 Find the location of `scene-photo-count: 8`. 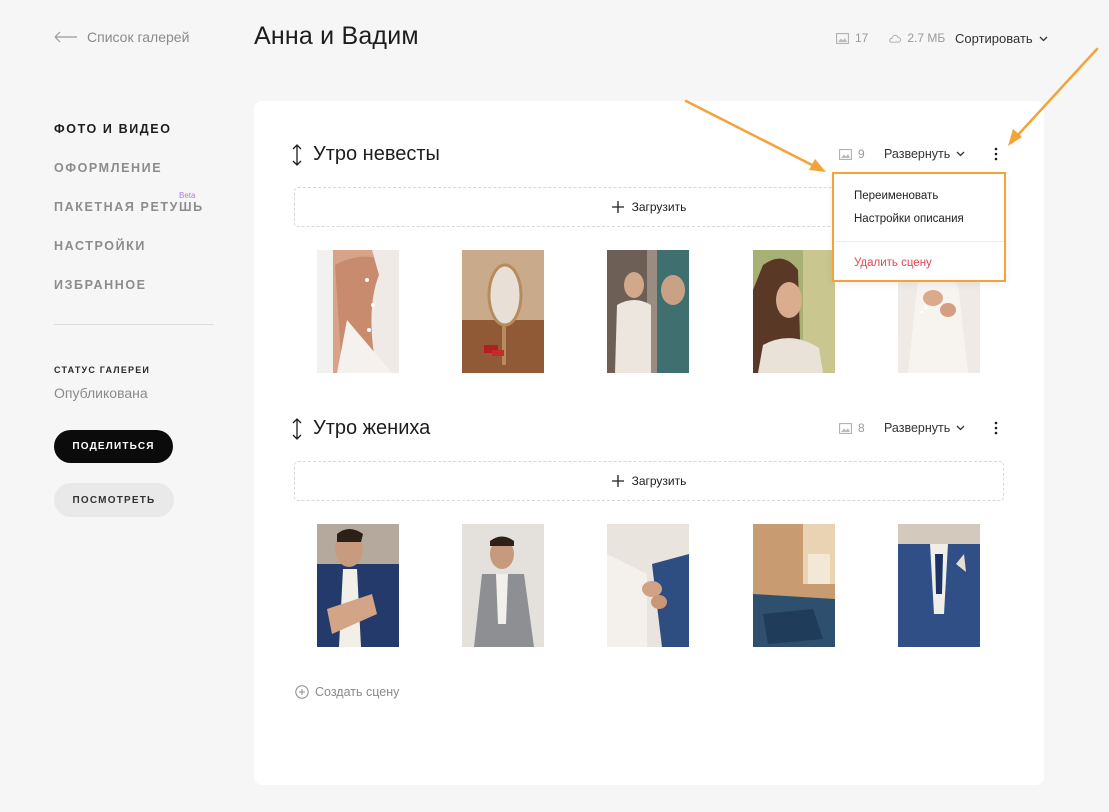

scene-photo-count: 8 is located at coordinates (852, 428).